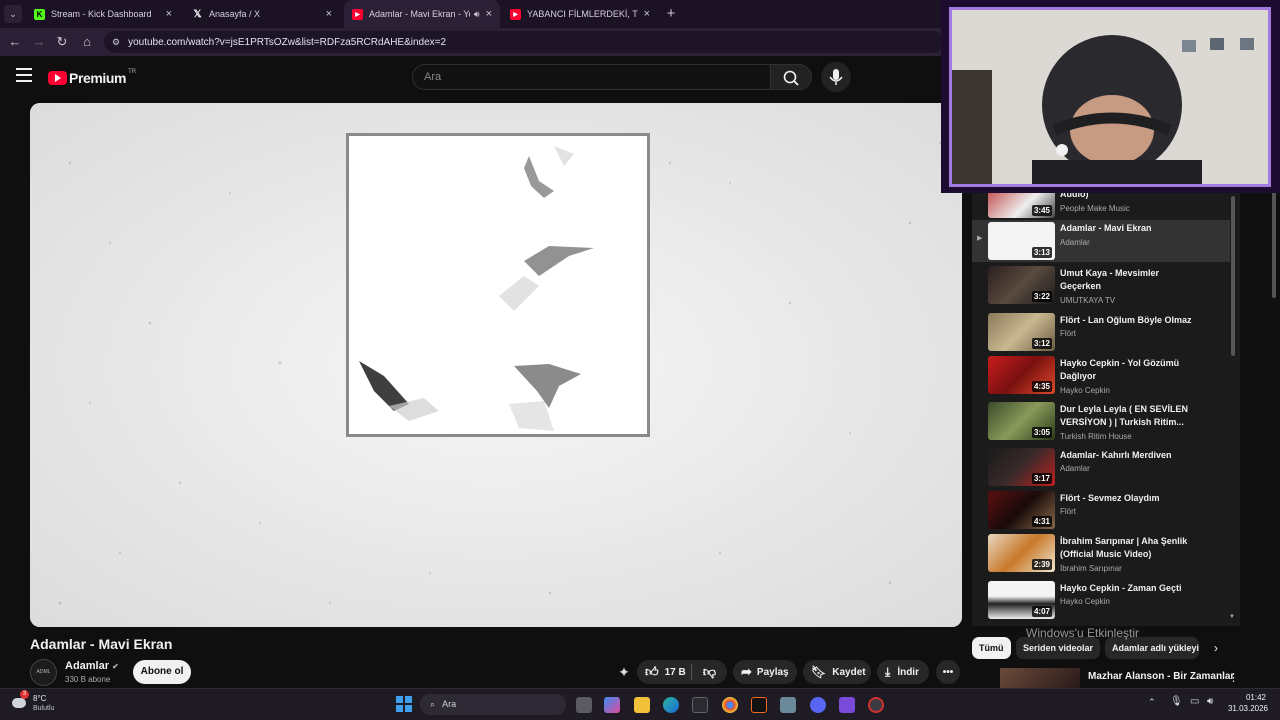  Describe the element at coordinates (624, 673) in the screenshot. I see `sparkle-icon: ✦` at that location.